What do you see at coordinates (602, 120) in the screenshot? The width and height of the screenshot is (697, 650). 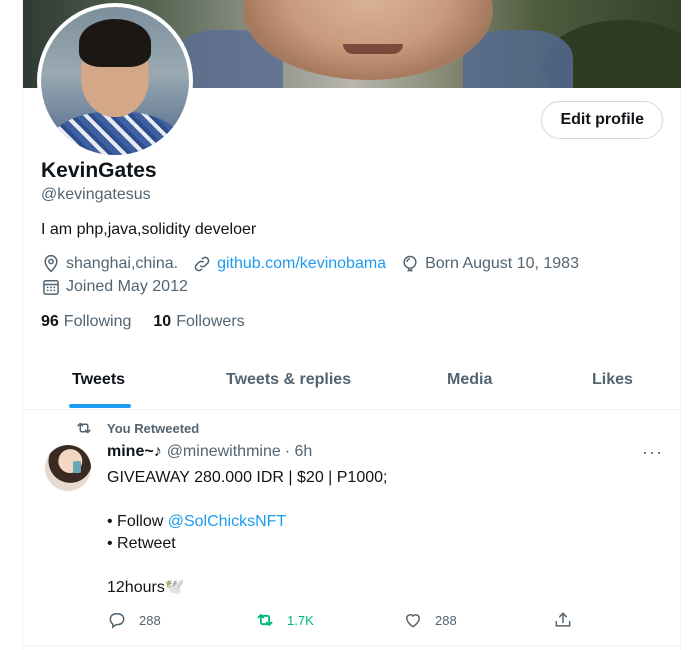 I see `edit-profile-button: Edit profile` at bounding box center [602, 120].